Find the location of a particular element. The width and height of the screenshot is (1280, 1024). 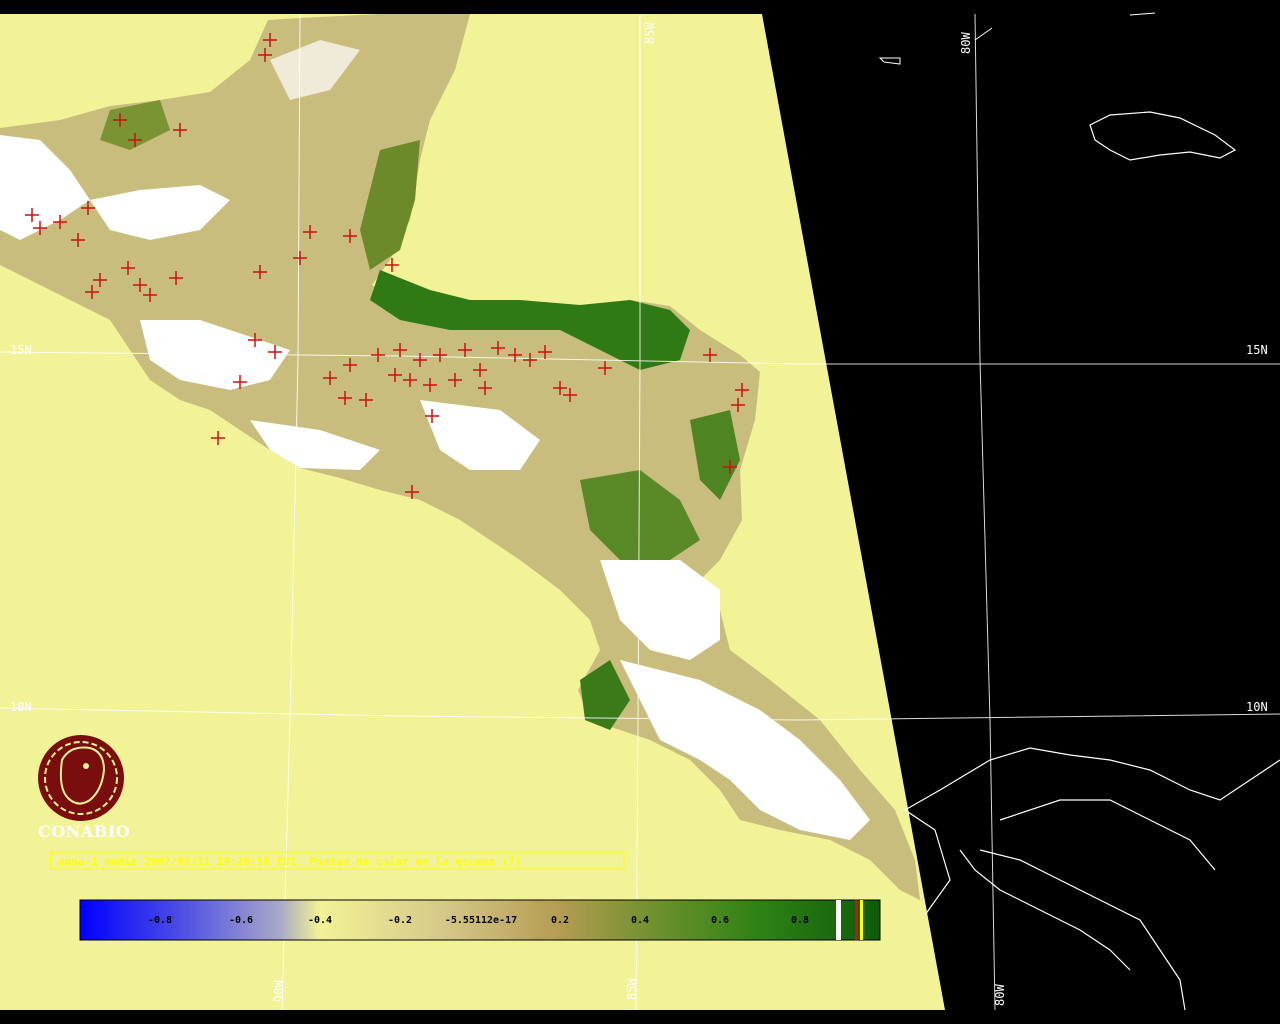

legend-tick-label: -0.8 is located at coordinates (160, 920).